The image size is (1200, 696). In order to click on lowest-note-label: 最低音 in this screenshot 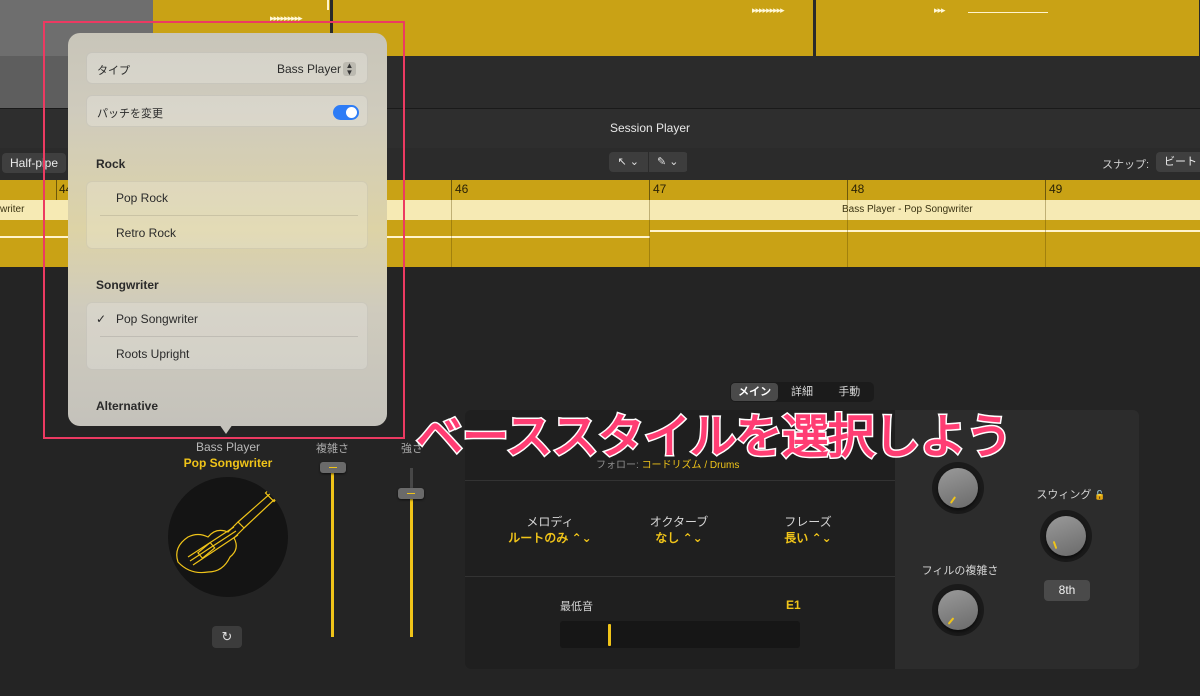, I will do `click(576, 607)`.